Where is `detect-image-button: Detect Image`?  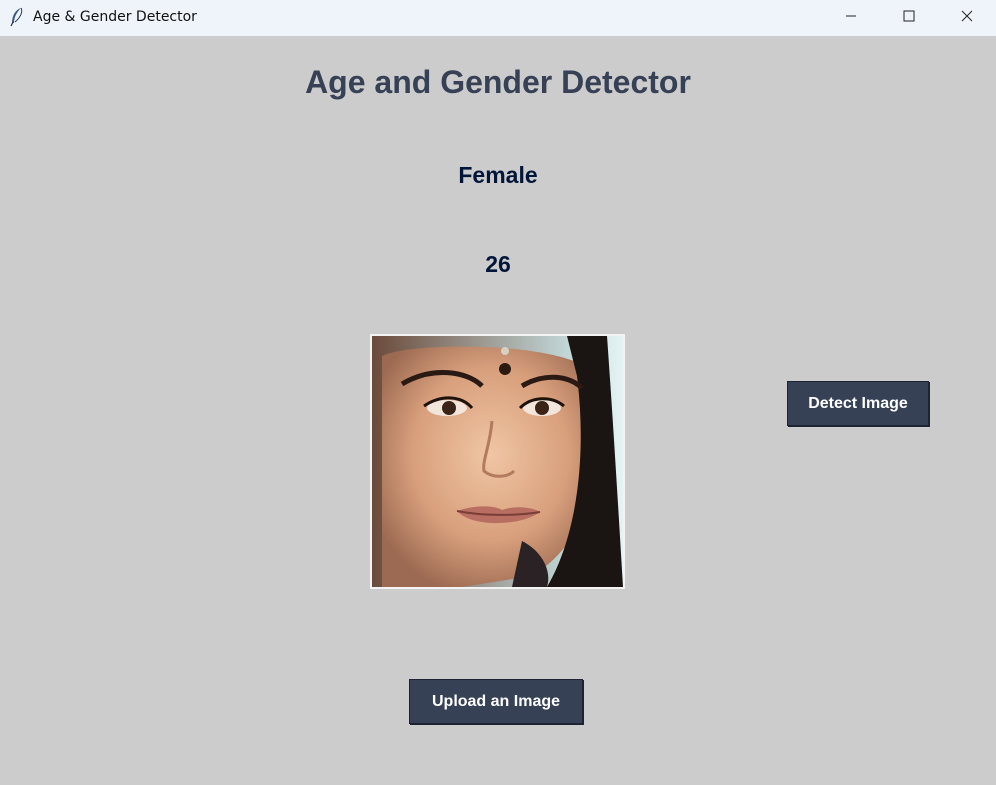 detect-image-button: Detect Image is located at coordinates (858, 403).